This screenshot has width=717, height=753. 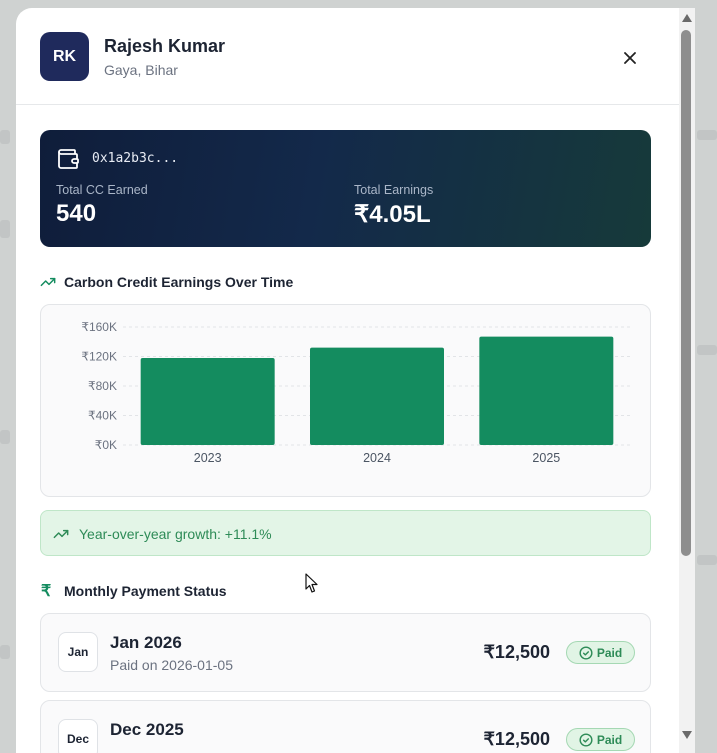 I want to click on bar-2024, so click(x=377, y=396).